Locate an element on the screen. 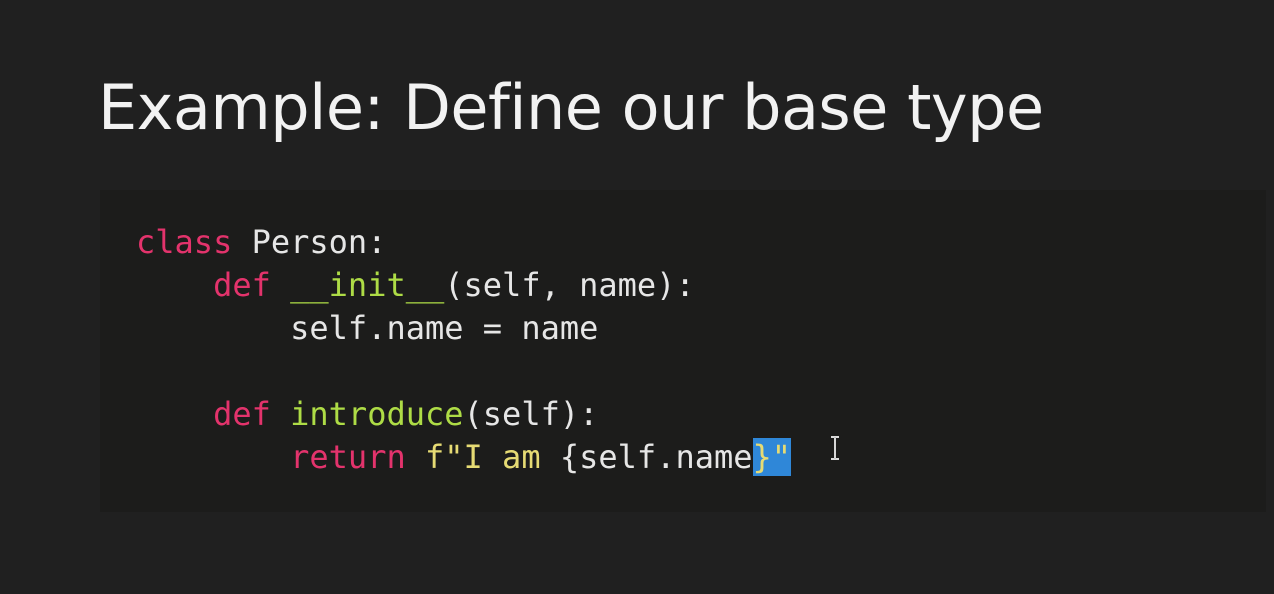 This screenshot has width=1274, height=594. code-token: class is located at coordinates (184, 242).